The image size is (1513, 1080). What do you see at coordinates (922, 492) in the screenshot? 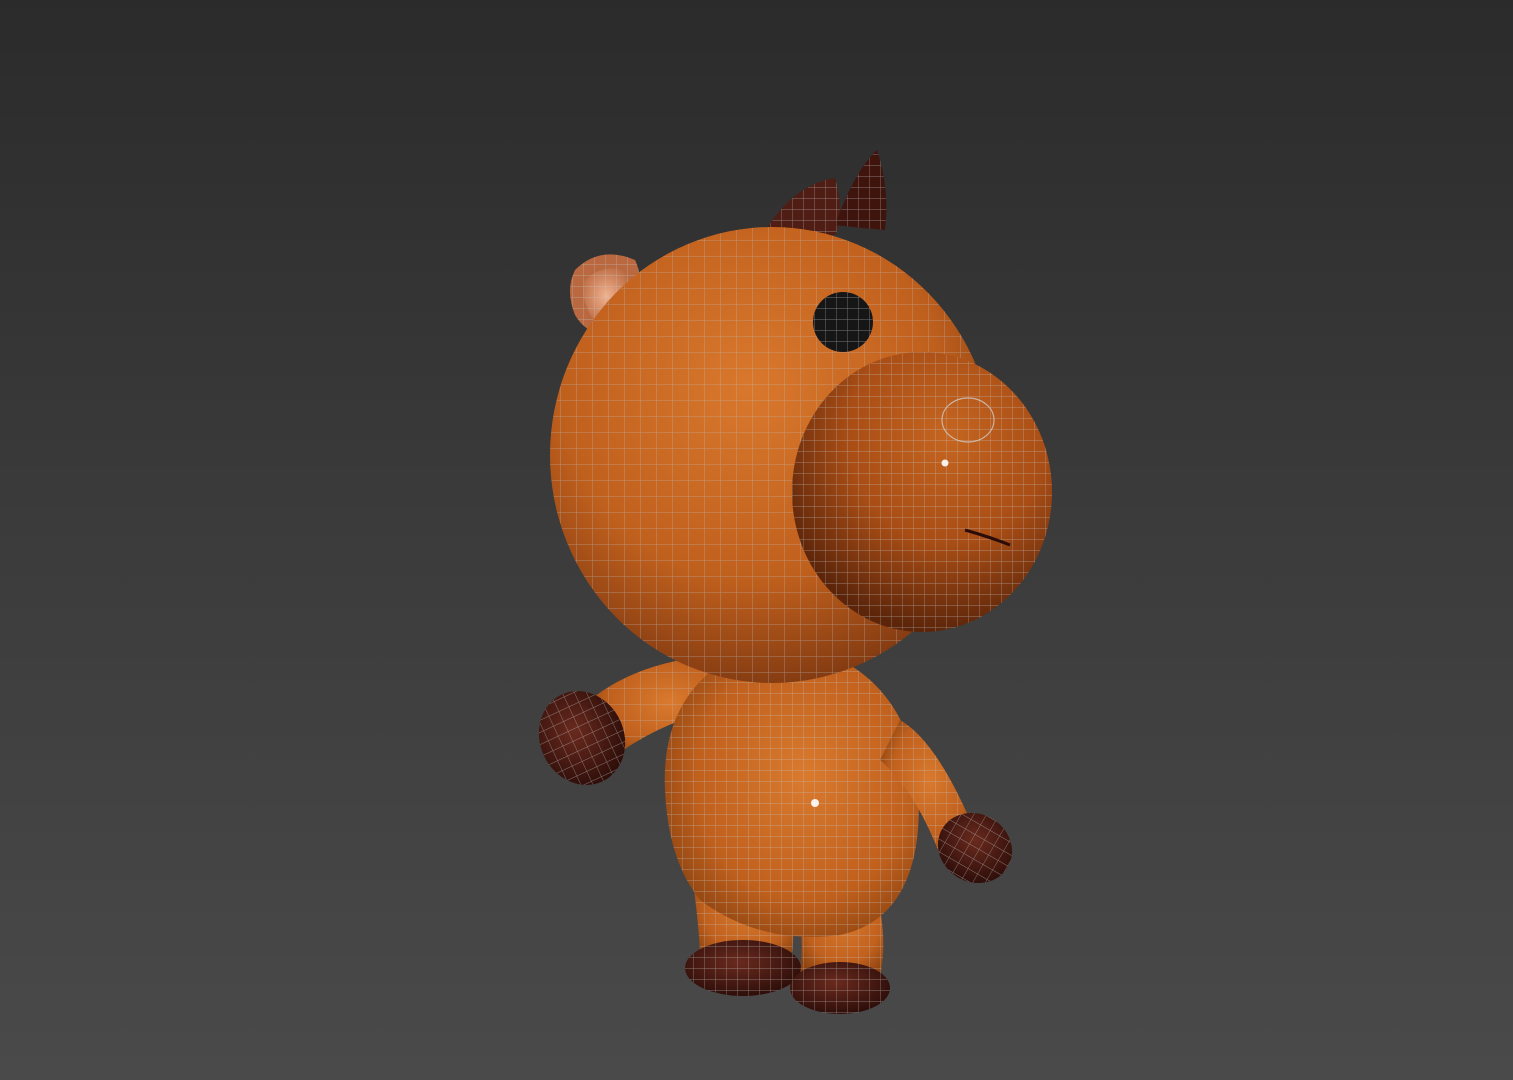
I see `snout` at bounding box center [922, 492].